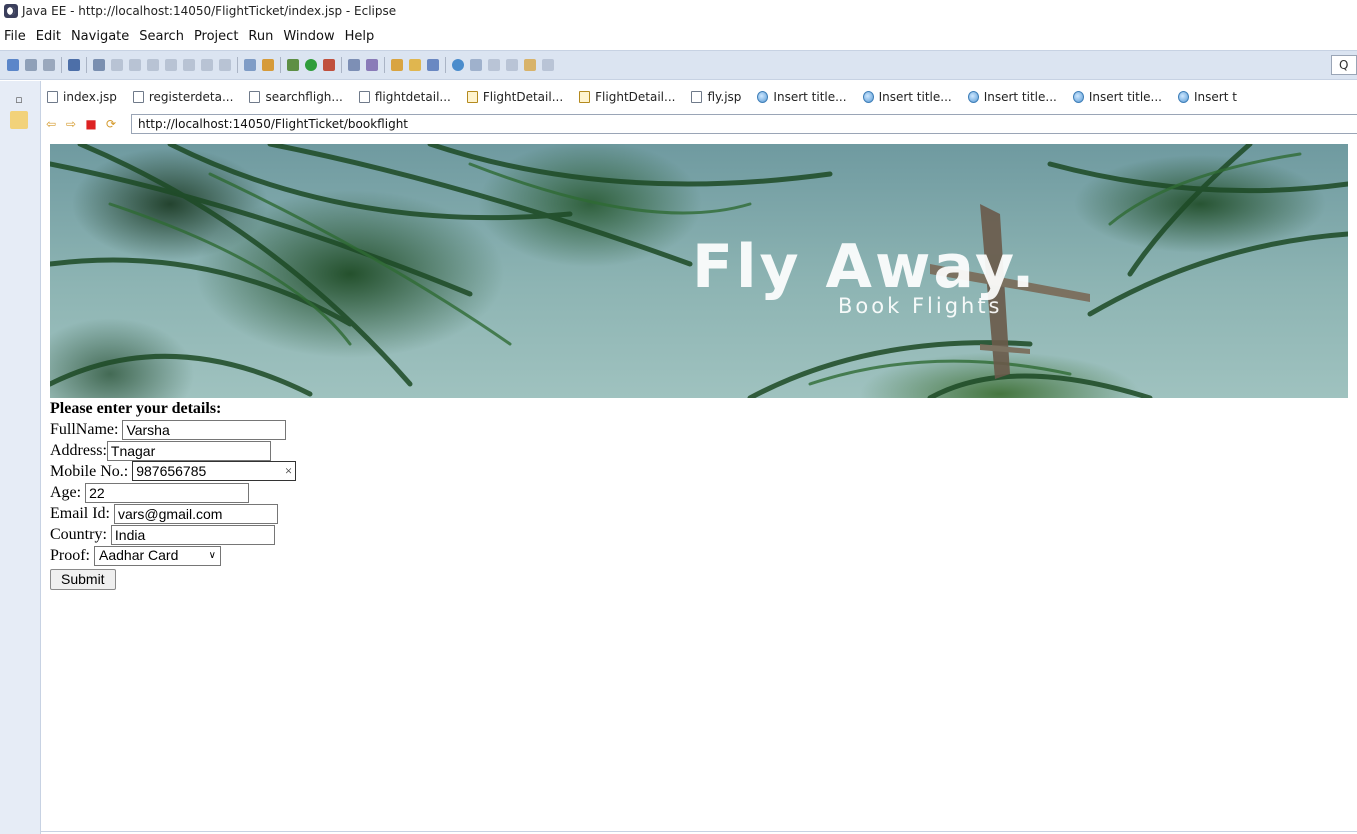 The width and height of the screenshot is (1357, 834). I want to click on proof-select: Aadhar Card ∨, so click(157, 555).